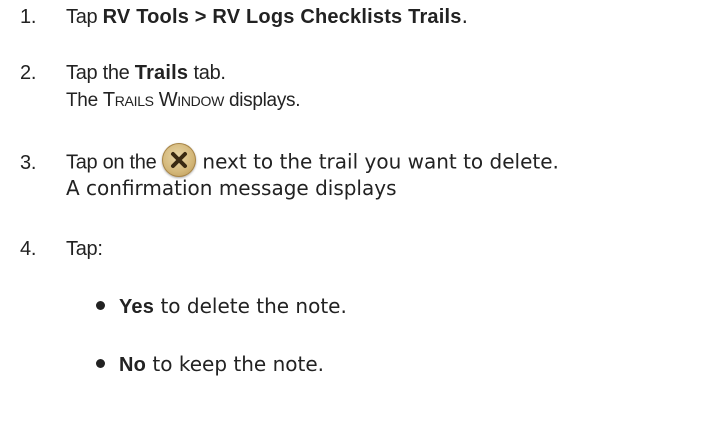  What do you see at coordinates (380, 161) in the screenshot?
I see `step-suffix: next to the trail you want to delete.` at bounding box center [380, 161].